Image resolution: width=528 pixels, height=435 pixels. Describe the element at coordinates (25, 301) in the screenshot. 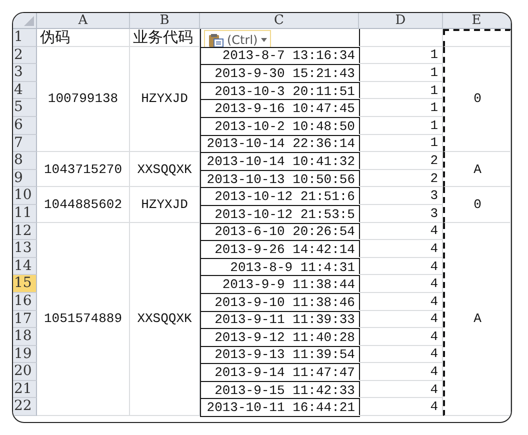

I see `row-header: 16` at that location.